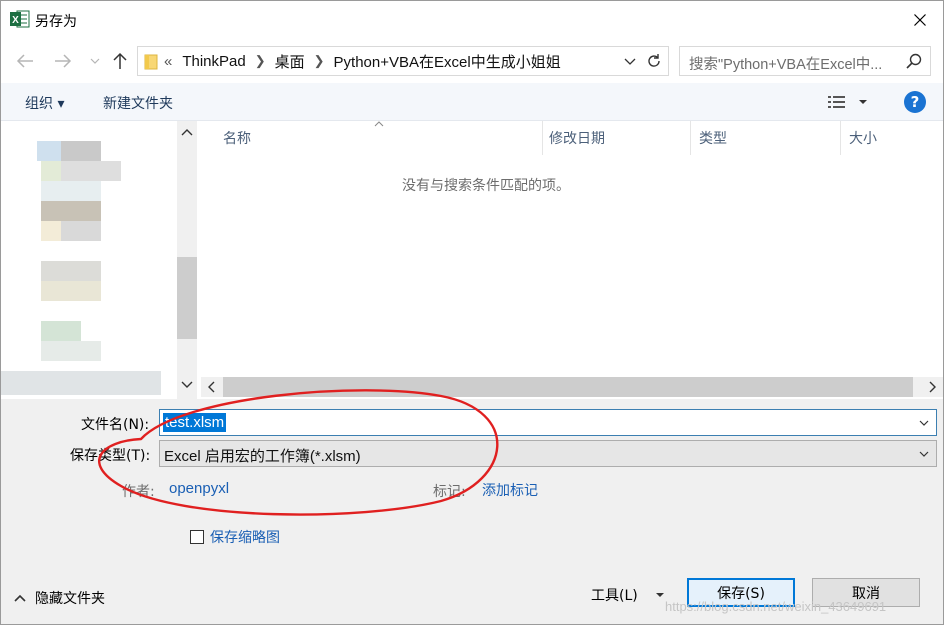 The height and width of the screenshot is (625, 944). What do you see at coordinates (548, 422) in the screenshot?
I see `filename-input: test.xlsm` at bounding box center [548, 422].